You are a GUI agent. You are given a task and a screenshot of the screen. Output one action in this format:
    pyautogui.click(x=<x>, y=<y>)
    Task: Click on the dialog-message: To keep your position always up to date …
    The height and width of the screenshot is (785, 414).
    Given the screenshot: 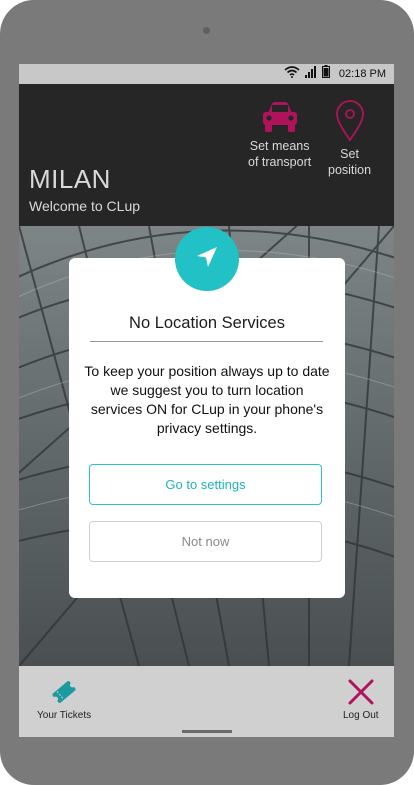 What is the action you would take?
    pyautogui.click(x=207, y=399)
    